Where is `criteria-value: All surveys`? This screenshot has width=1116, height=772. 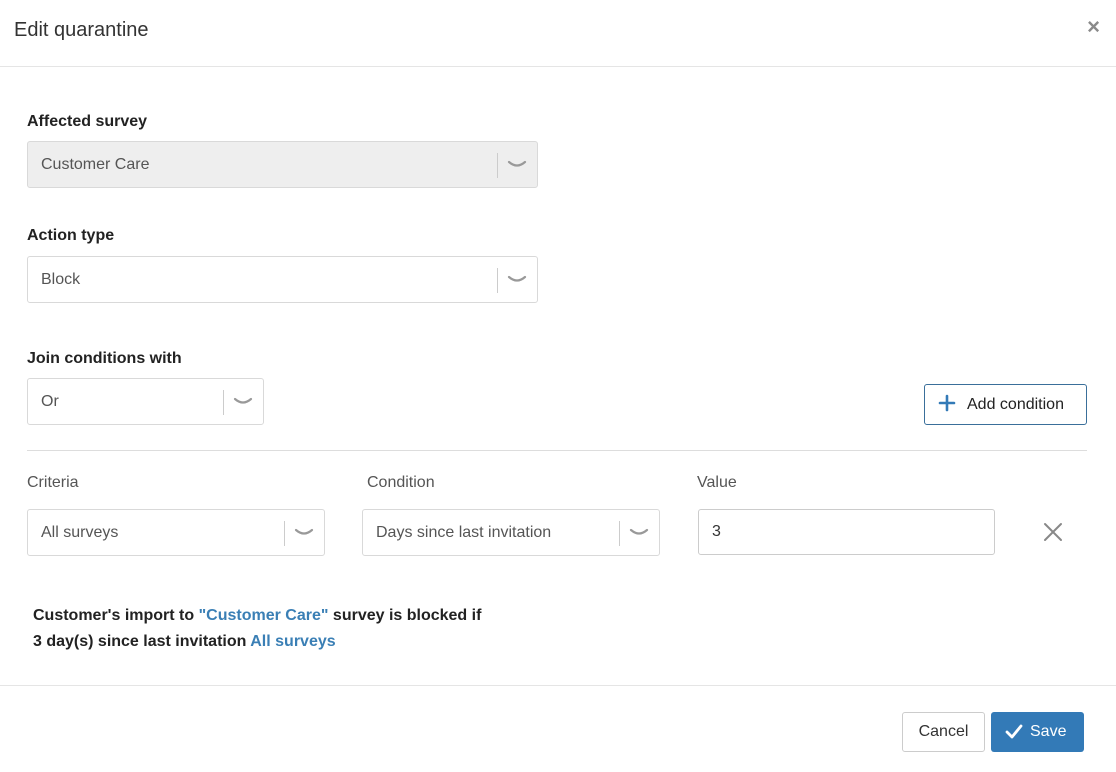
criteria-value: All surveys is located at coordinates (80, 532).